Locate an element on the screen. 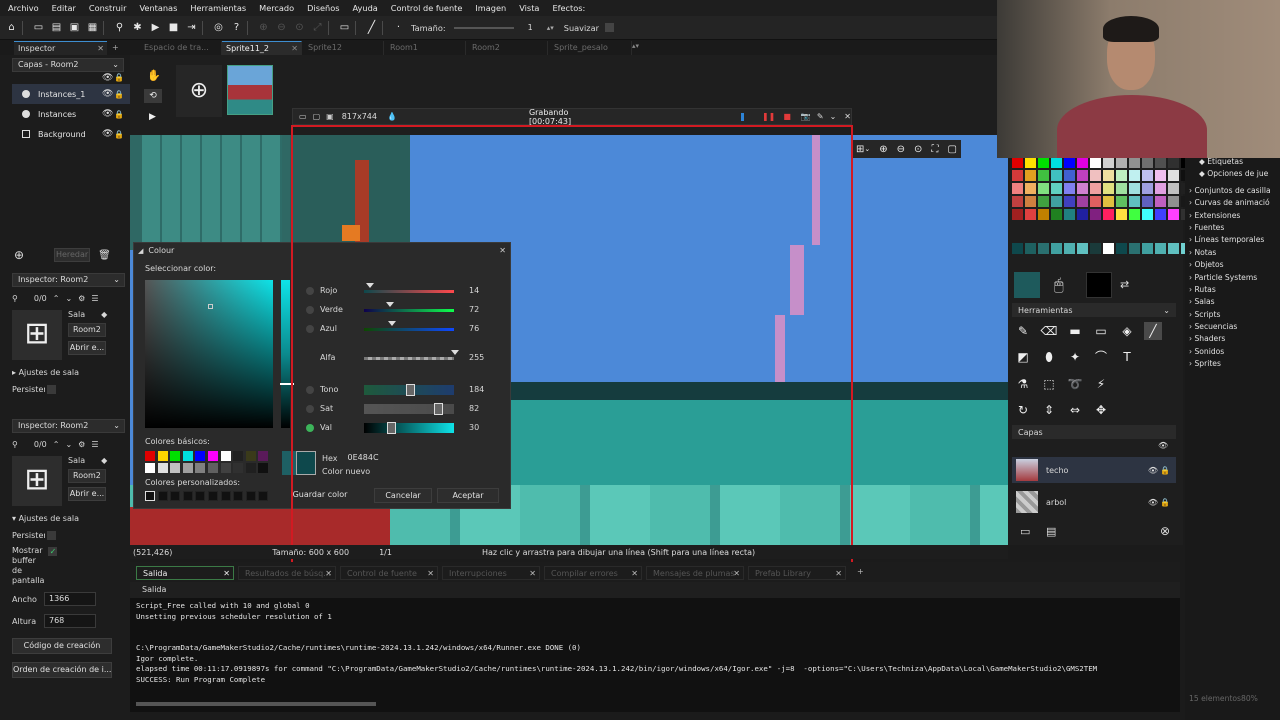 This screenshot has width=1280, height=720. layers-header: Capas - Room2 ⌄ is located at coordinates (68, 65).